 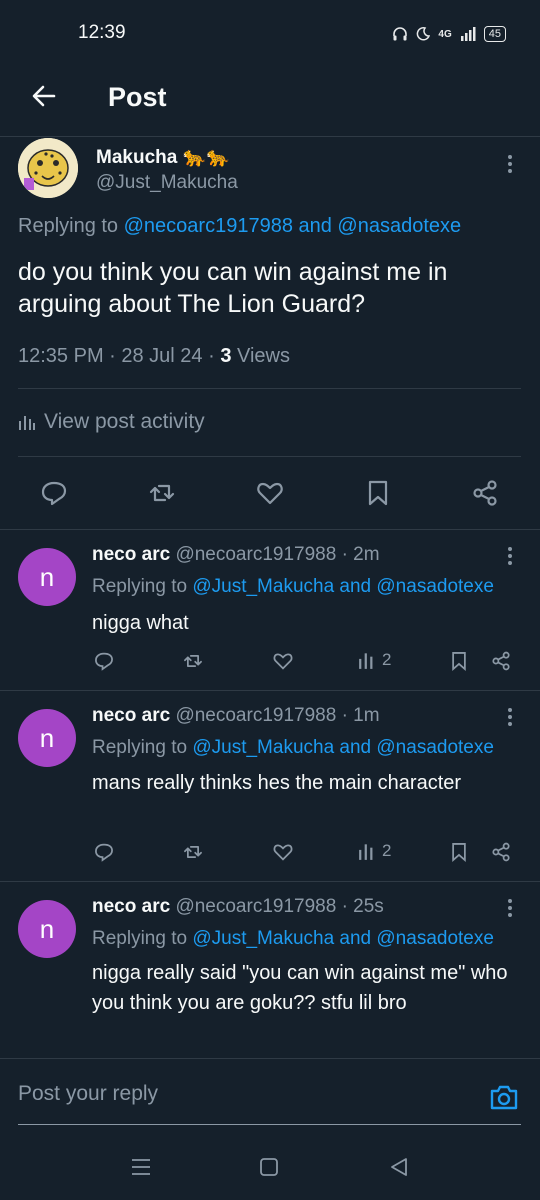 What do you see at coordinates (293, 226) in the screenshot?
I see `replying-to-mentions: @necoarc1917988 and @nasadotexe` at bounding box center [293, 226].